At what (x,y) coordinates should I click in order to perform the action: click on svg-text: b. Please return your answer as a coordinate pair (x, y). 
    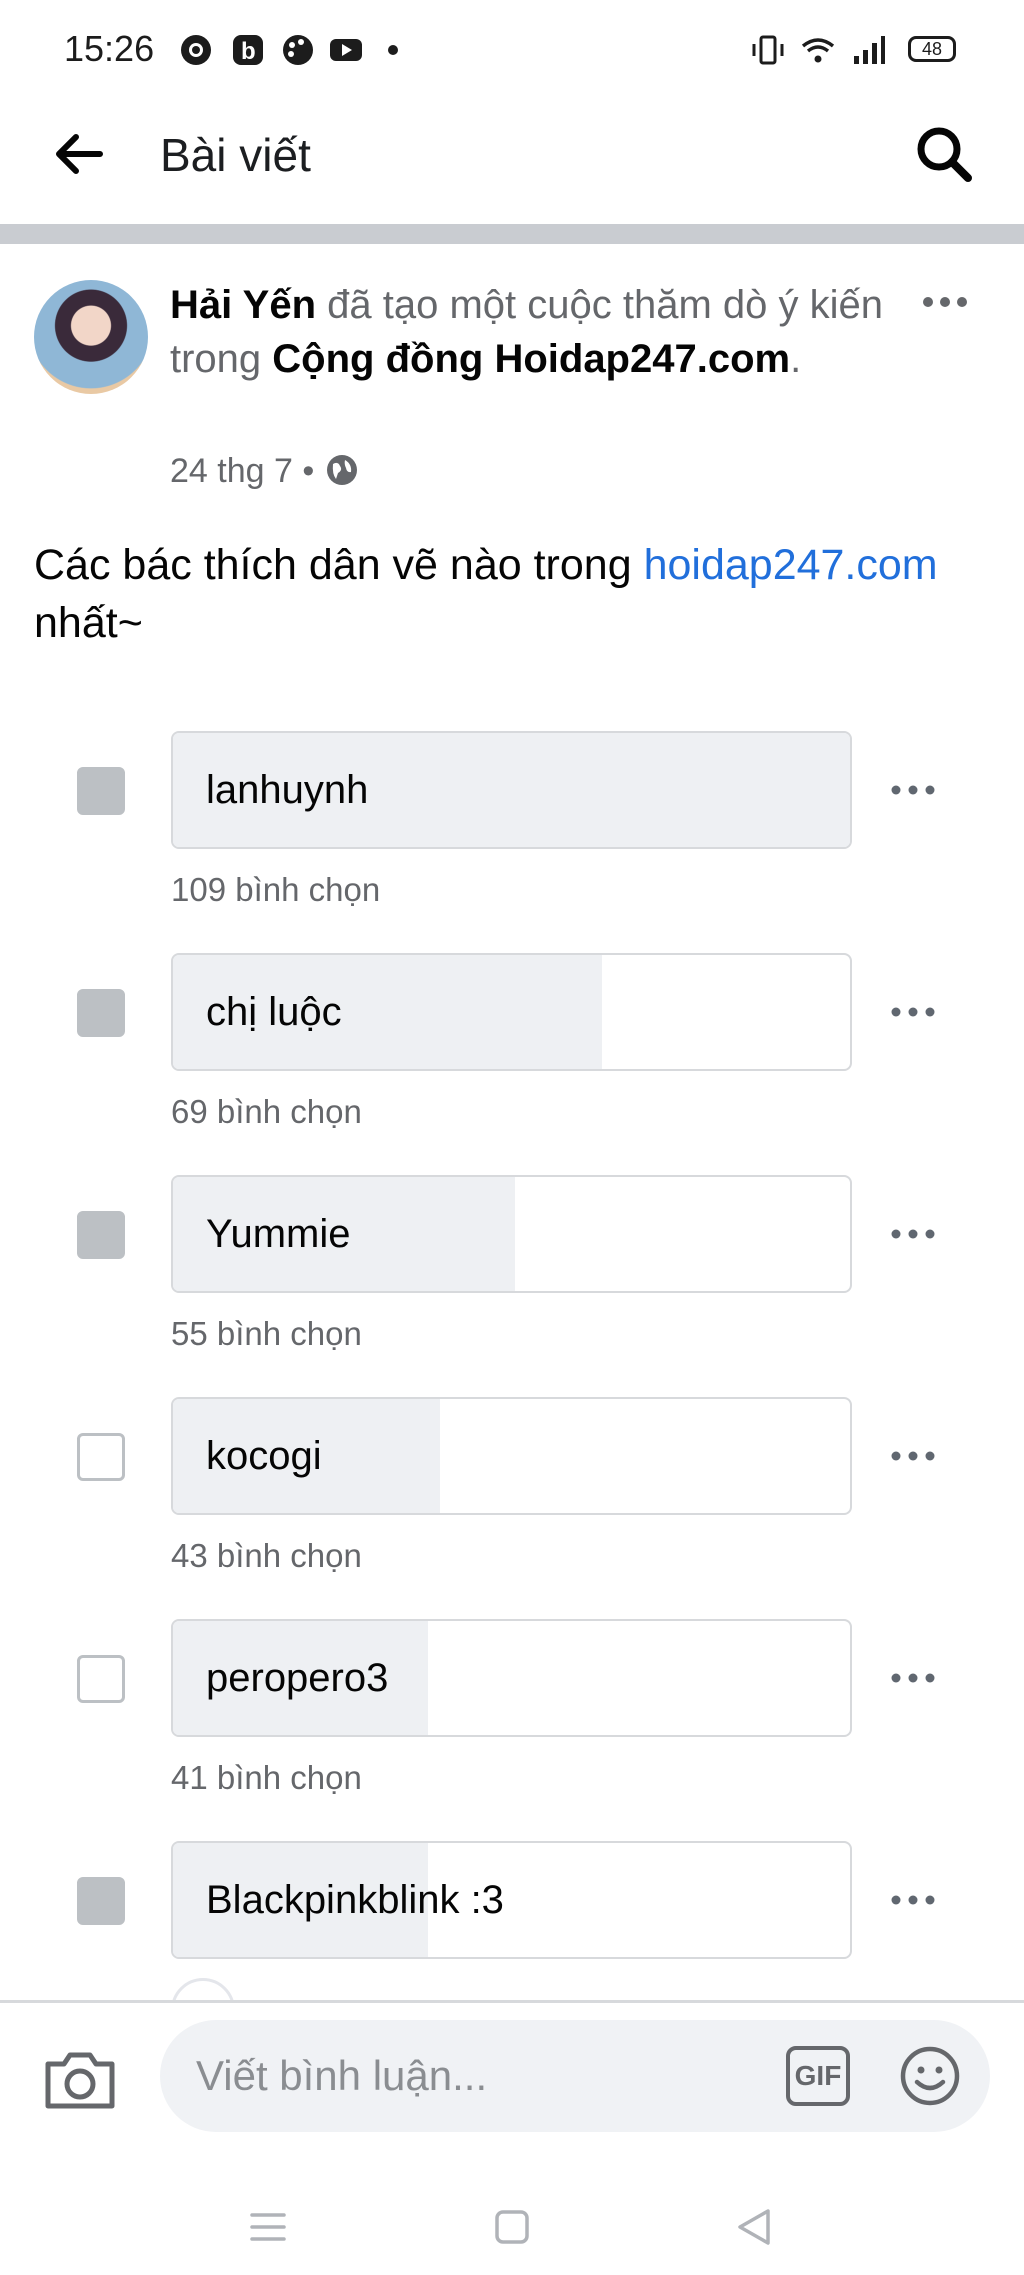
    Looking at the image, I should click on (248, 51).